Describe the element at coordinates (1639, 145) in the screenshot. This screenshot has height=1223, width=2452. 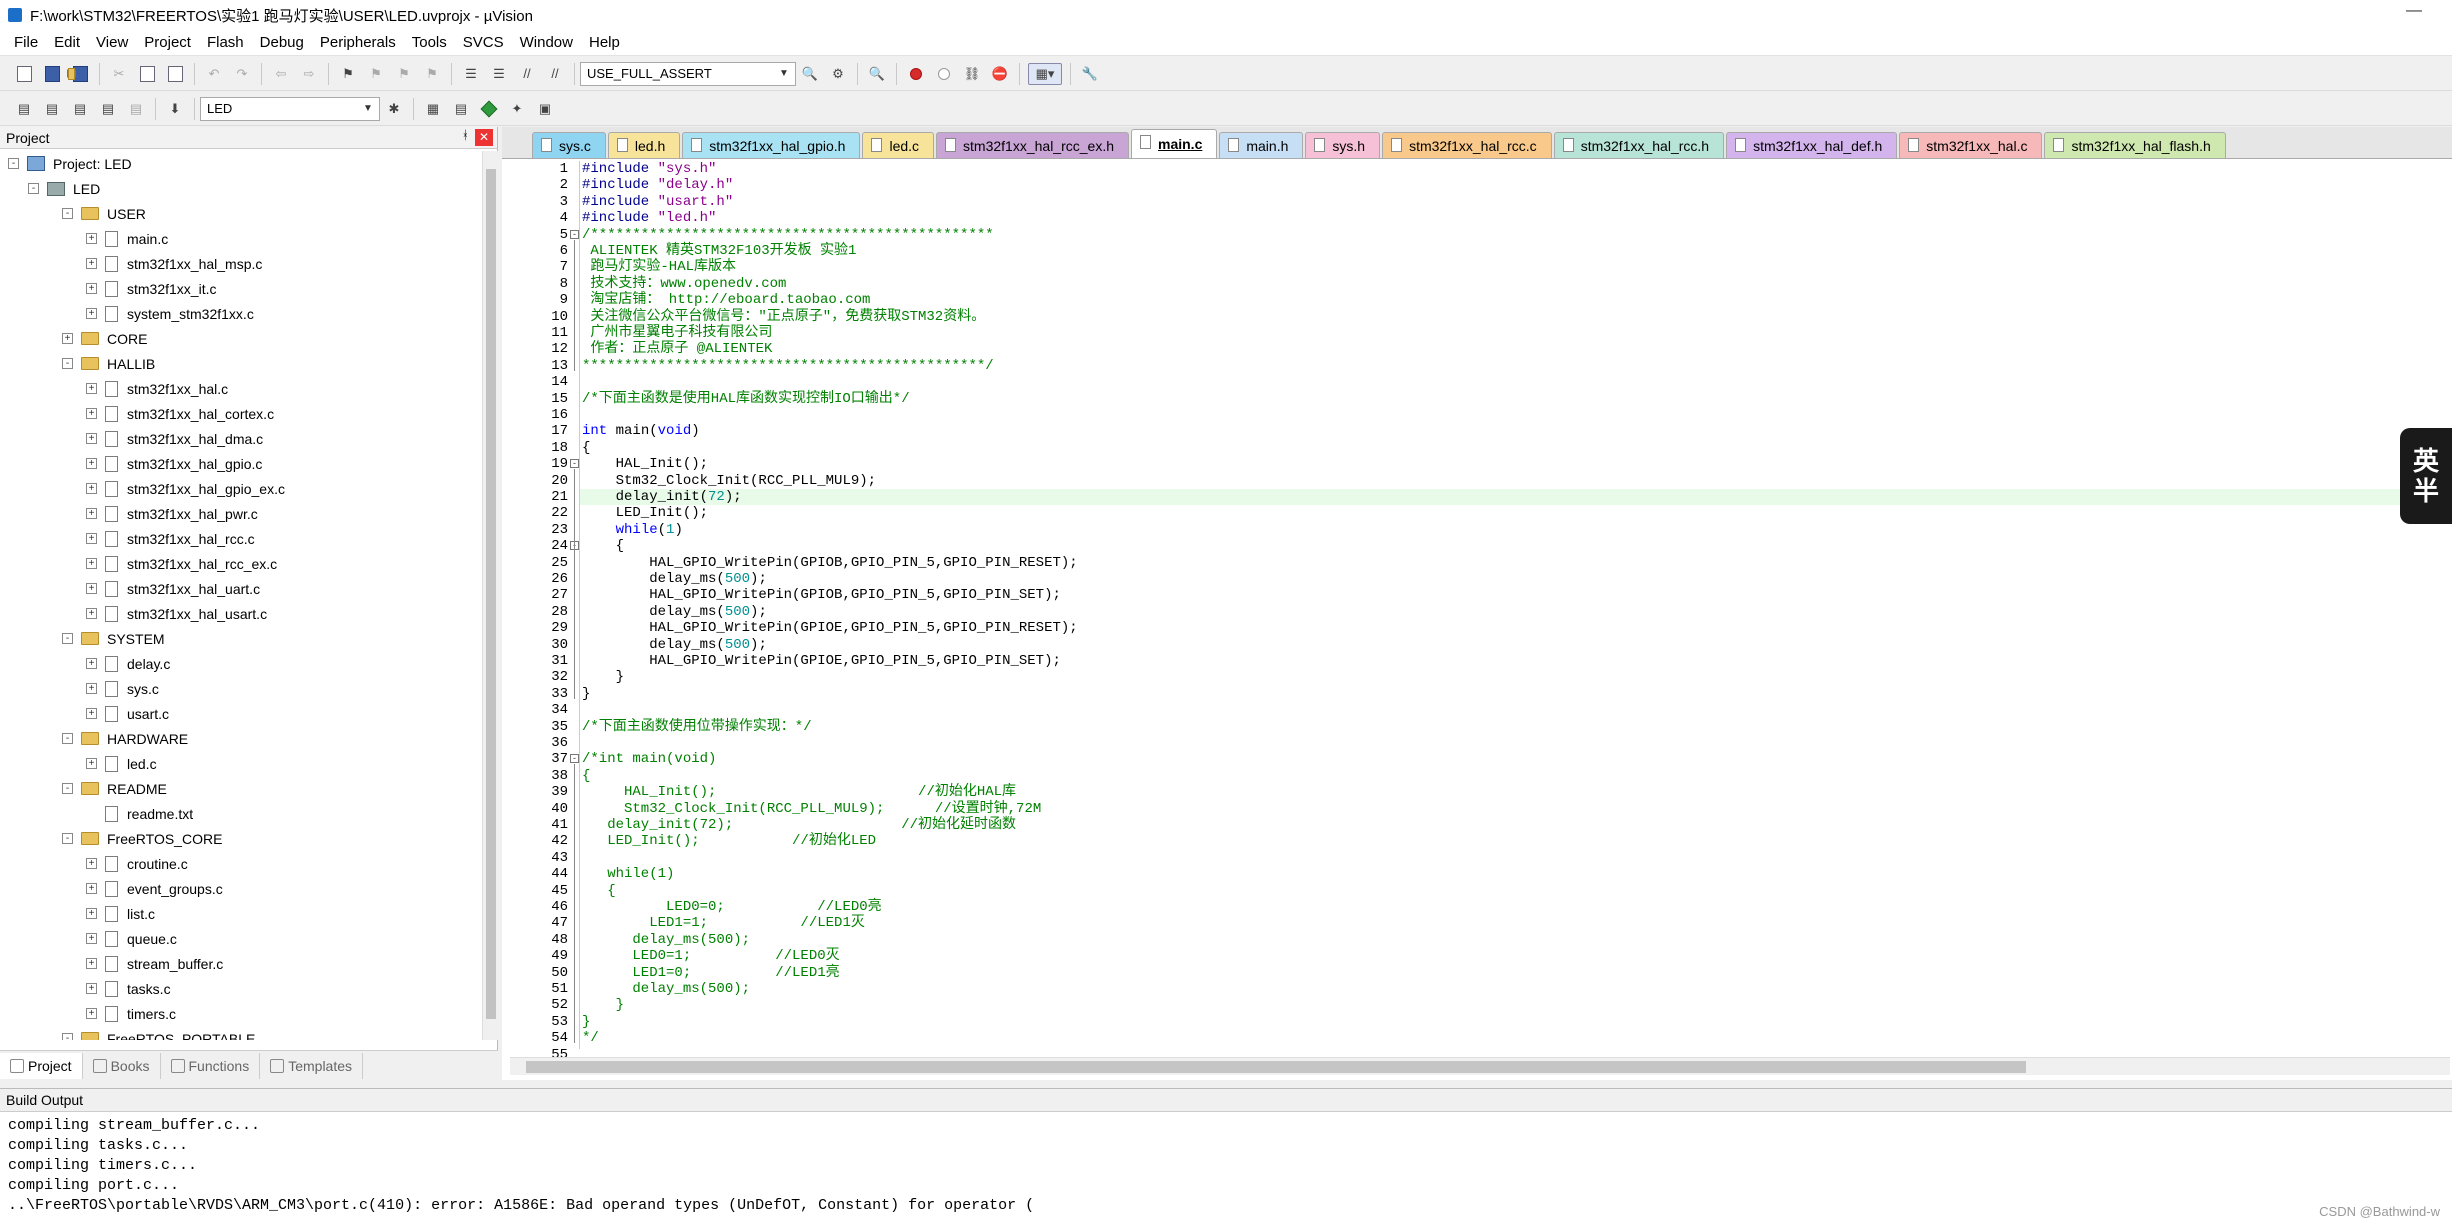
I see `editor-tab: stm32f1xx_hal_rcc.h` at that location.